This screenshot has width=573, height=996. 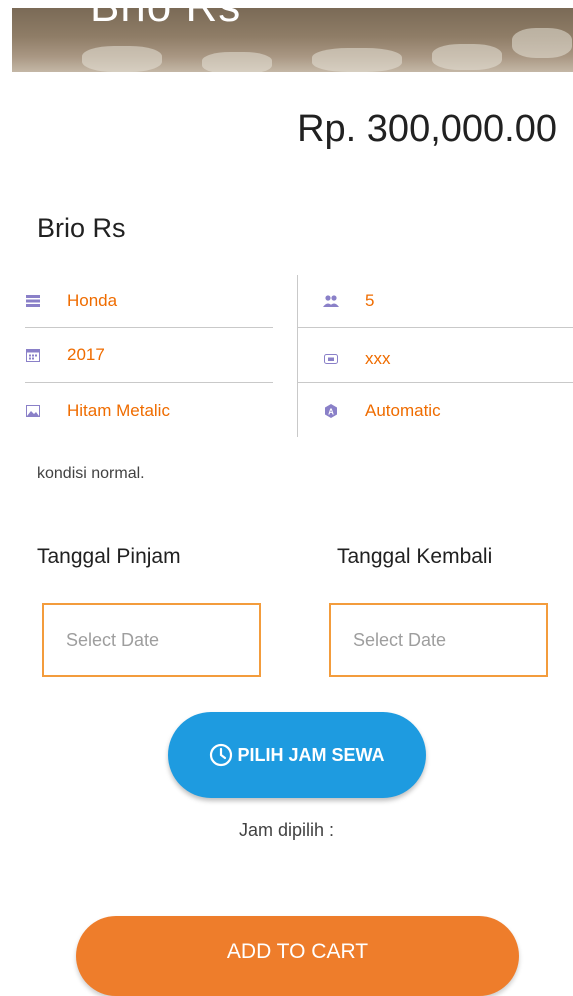 I want to click on spec-brand-value: Honda, so click(x=92, y=300).